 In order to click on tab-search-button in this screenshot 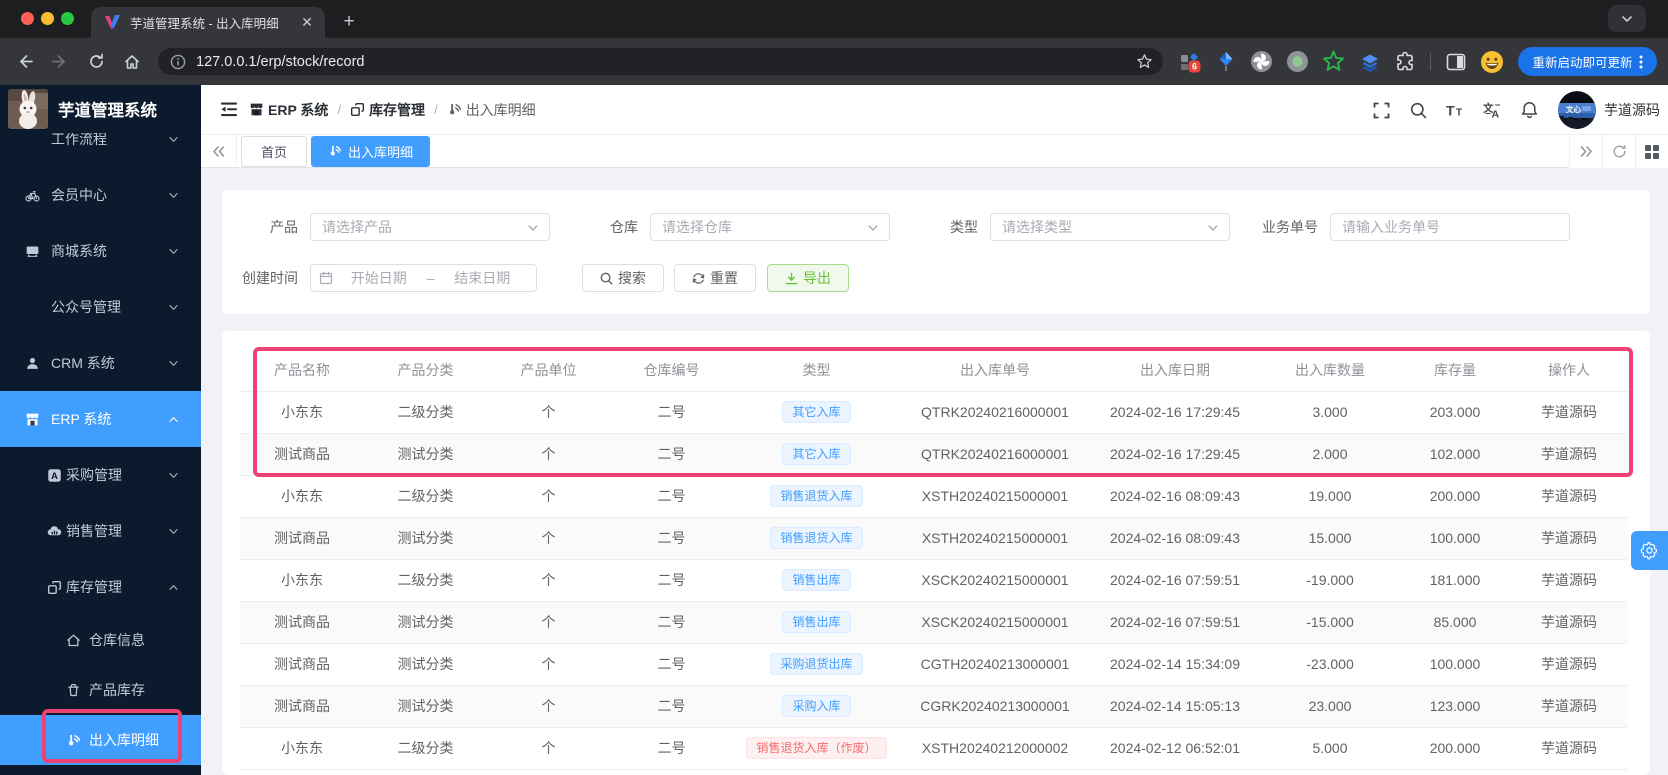, I will do `click(1627, 18)`.